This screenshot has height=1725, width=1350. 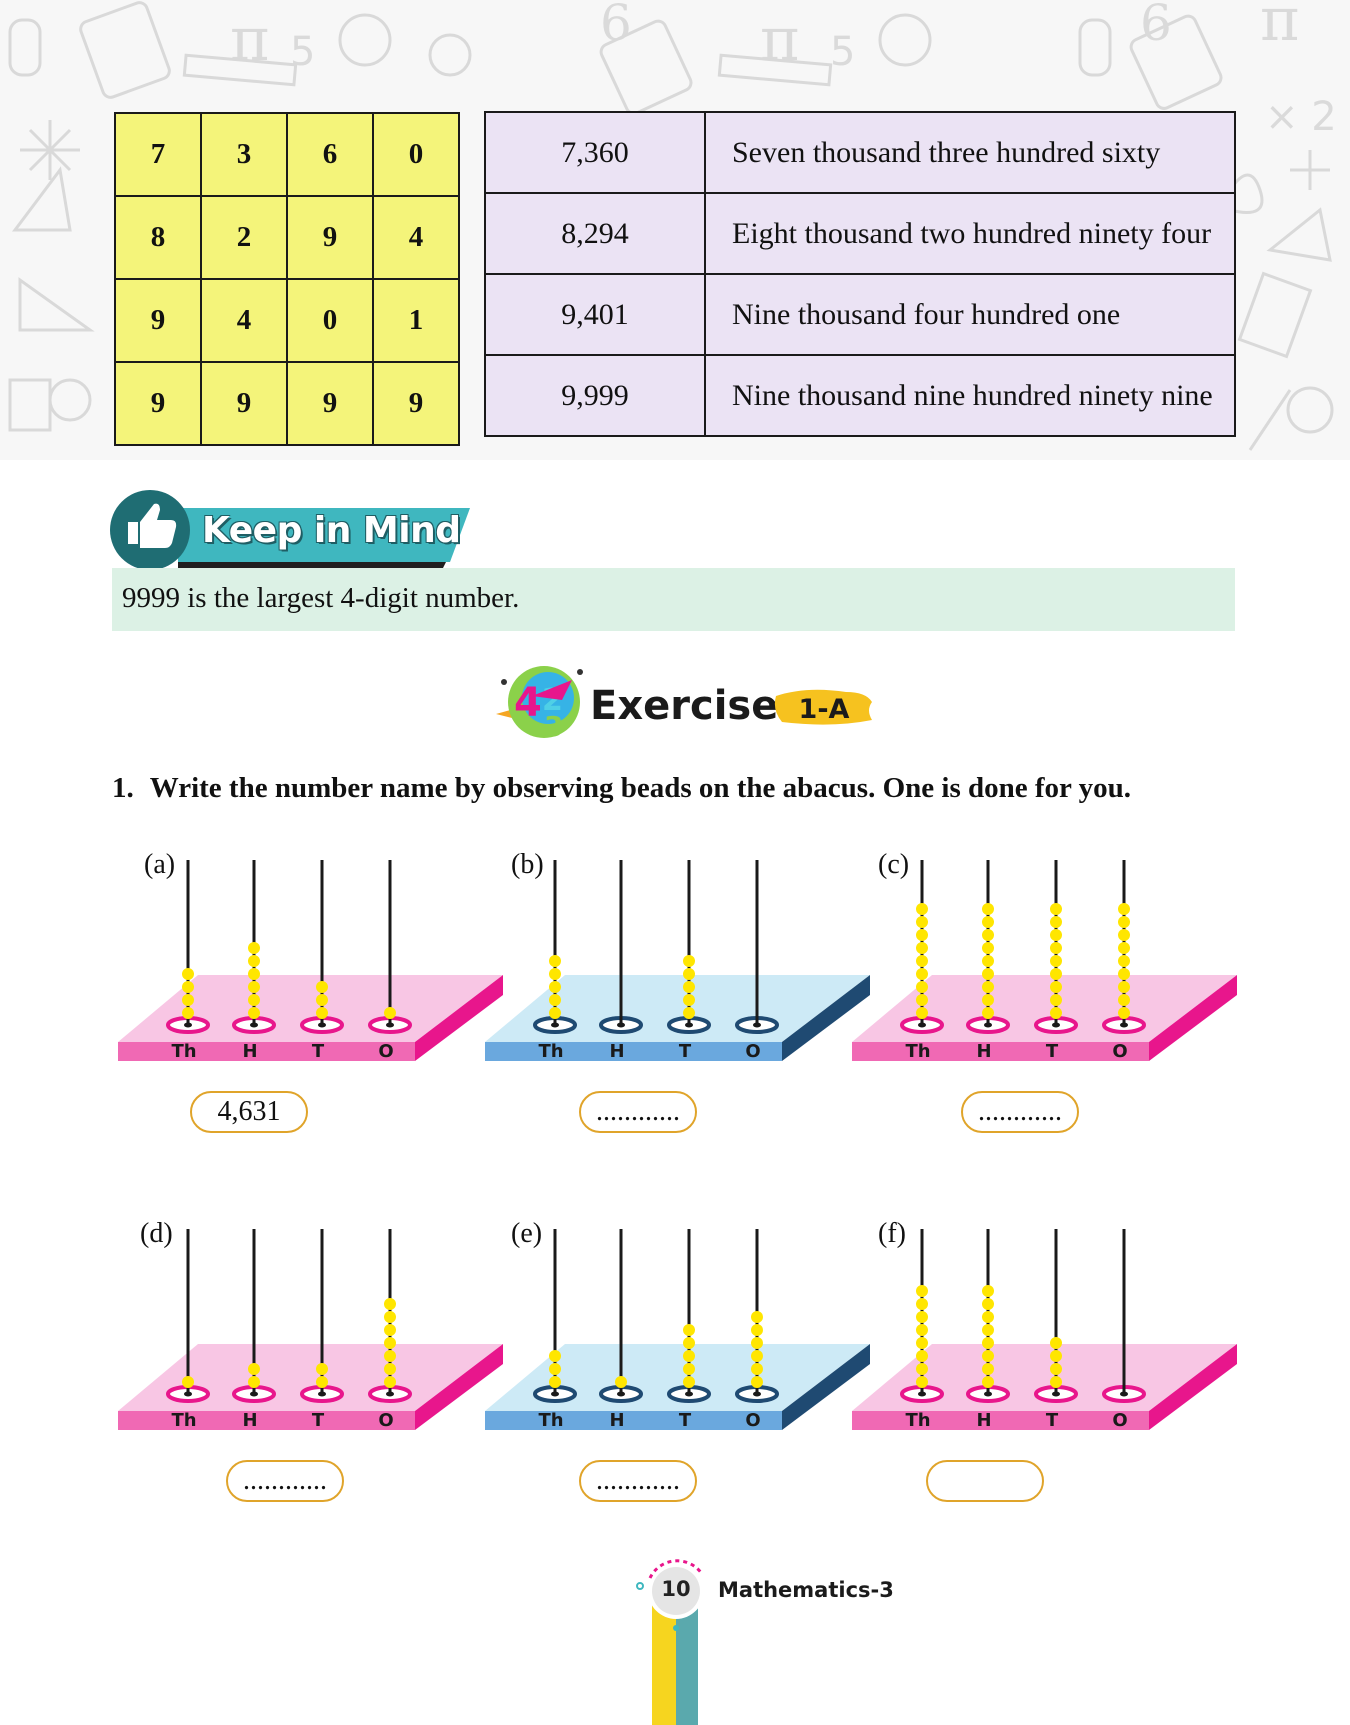 I want to click on digit-grid-row: 8294, so click(x=287, y=237).